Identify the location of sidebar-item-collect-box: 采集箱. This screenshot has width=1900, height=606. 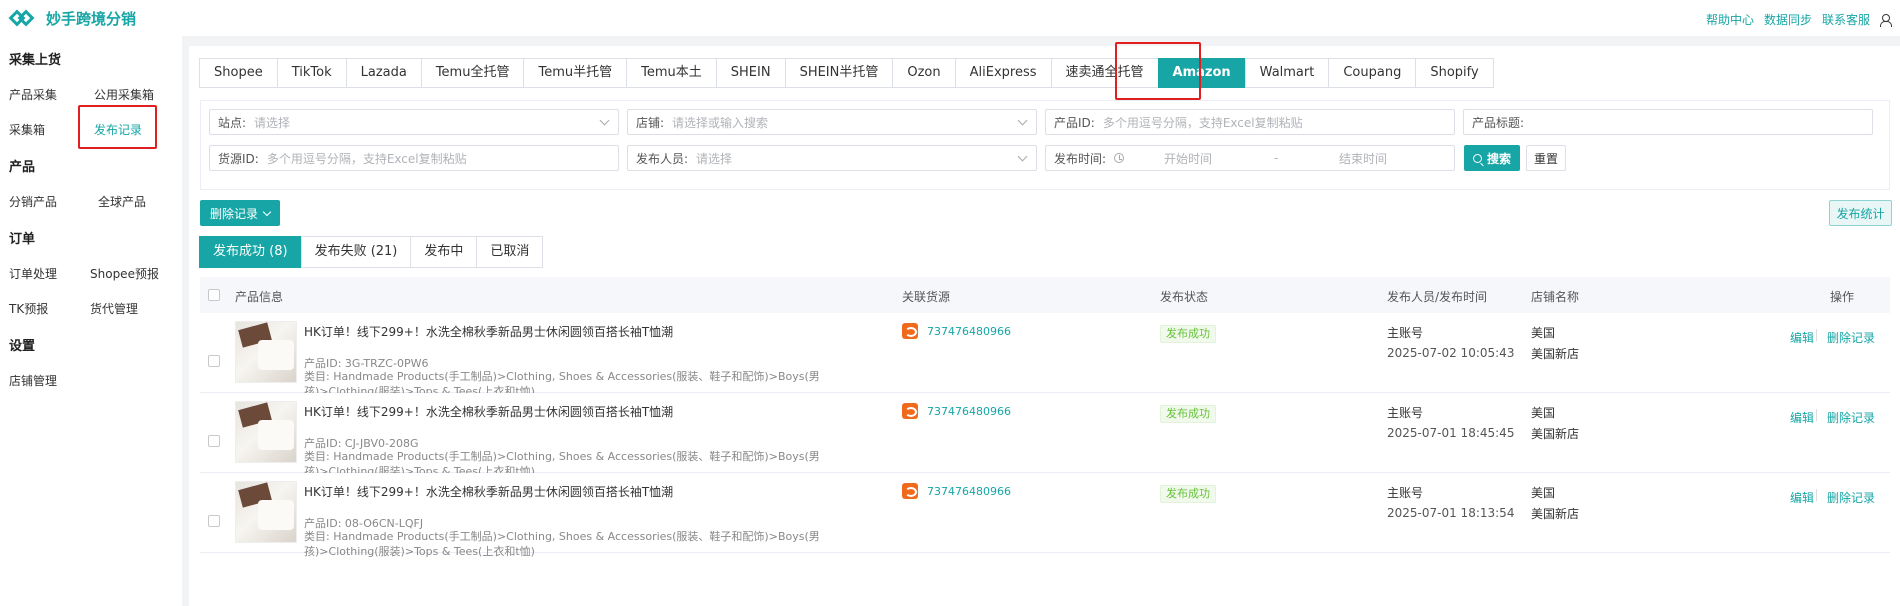
(27, 129).